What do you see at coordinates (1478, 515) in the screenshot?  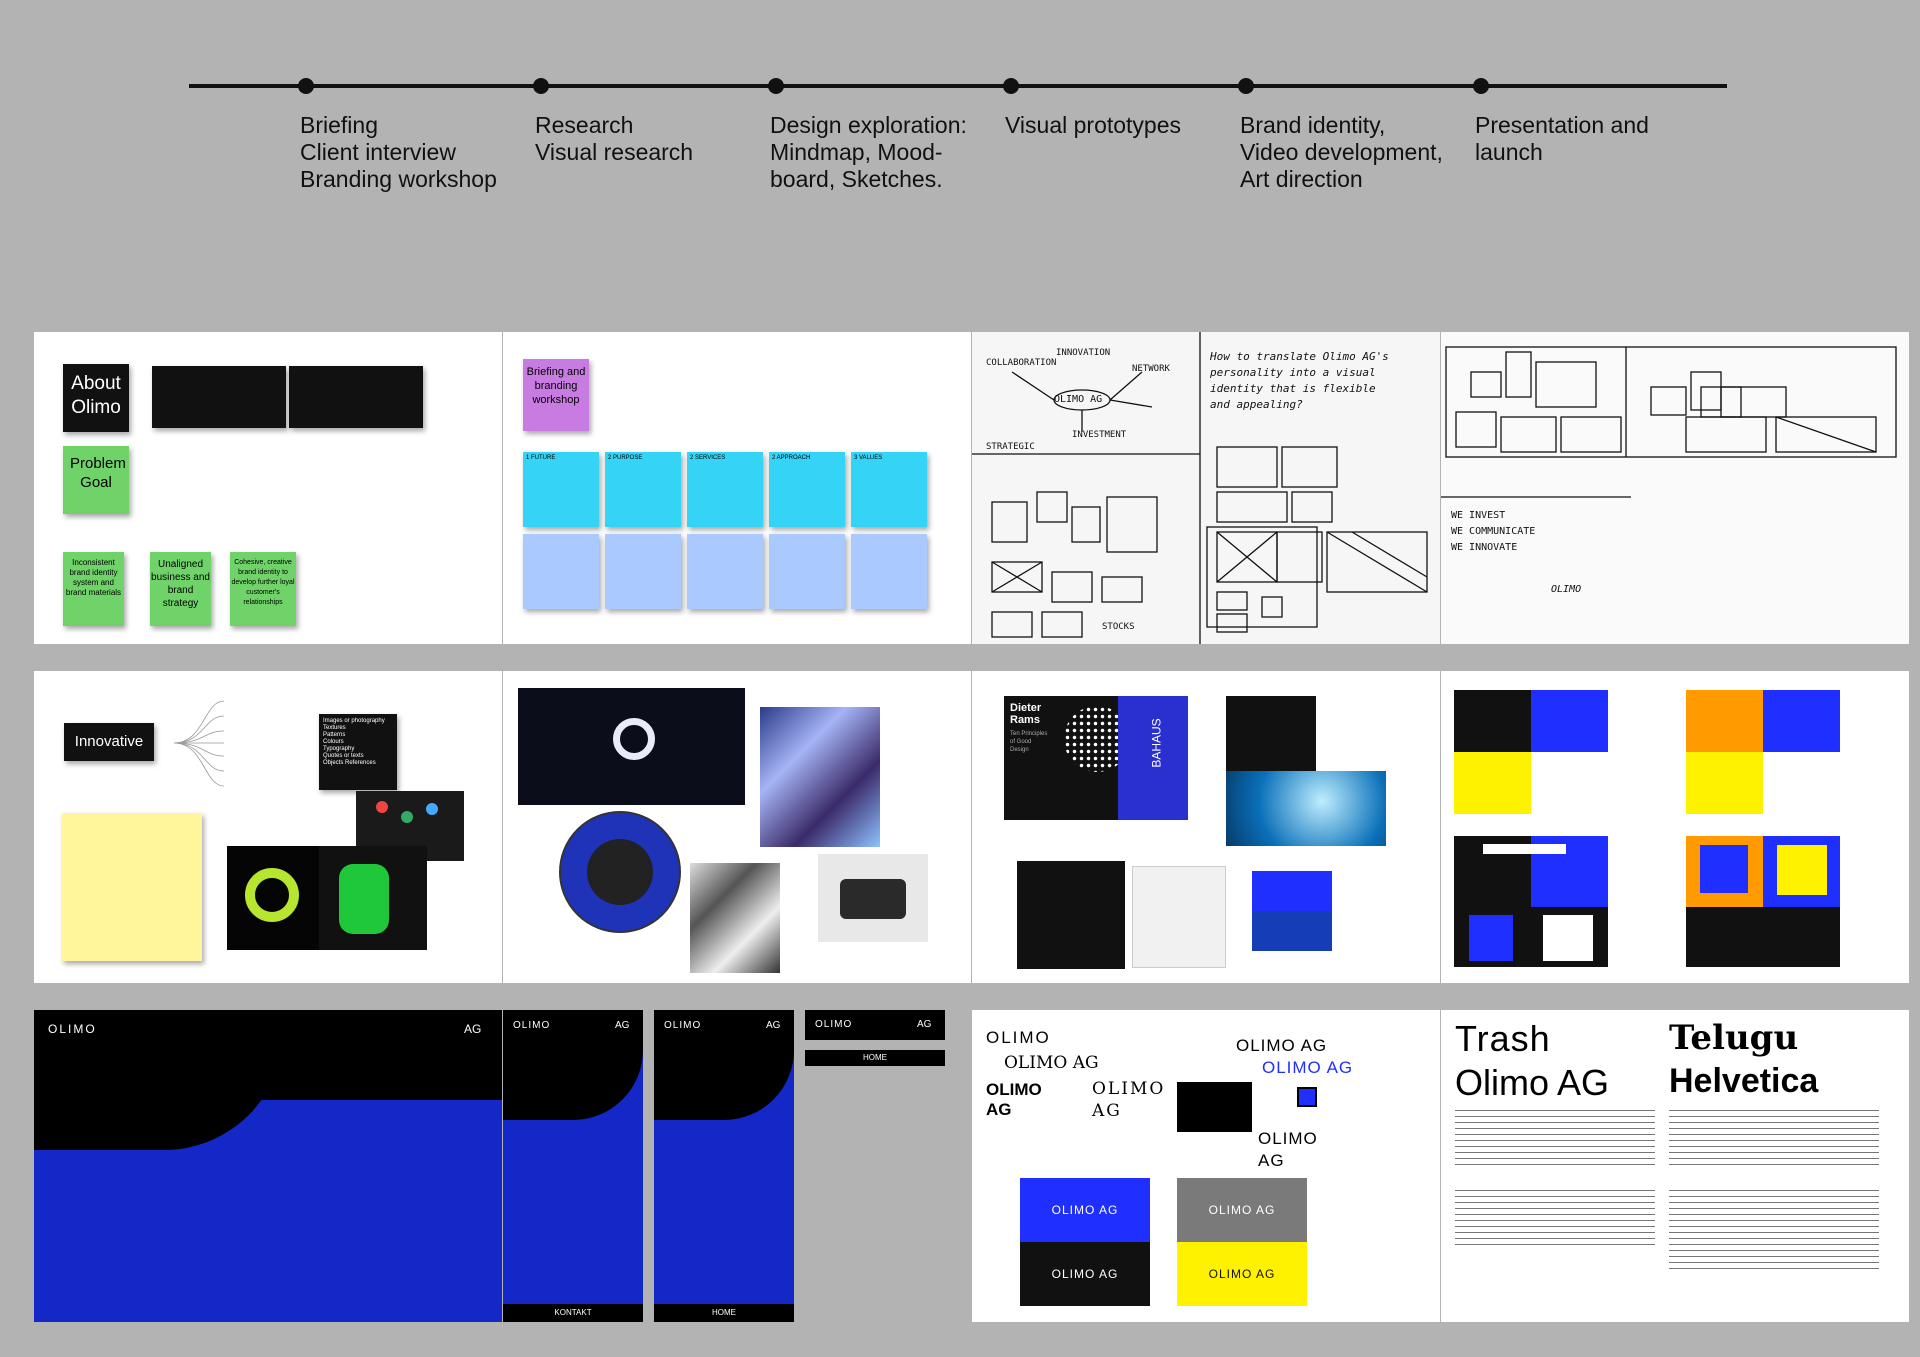 I see `logo-statement: WE INVEST` at bounding box center [1478, 515].